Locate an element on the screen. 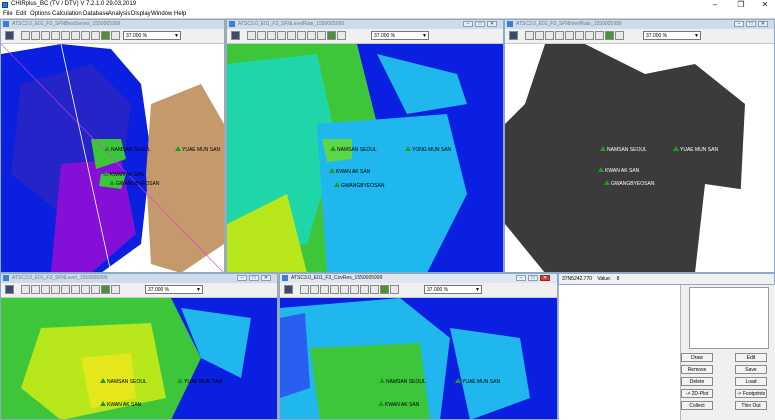  delete-button: Delete is located at coordinates (697, 381).